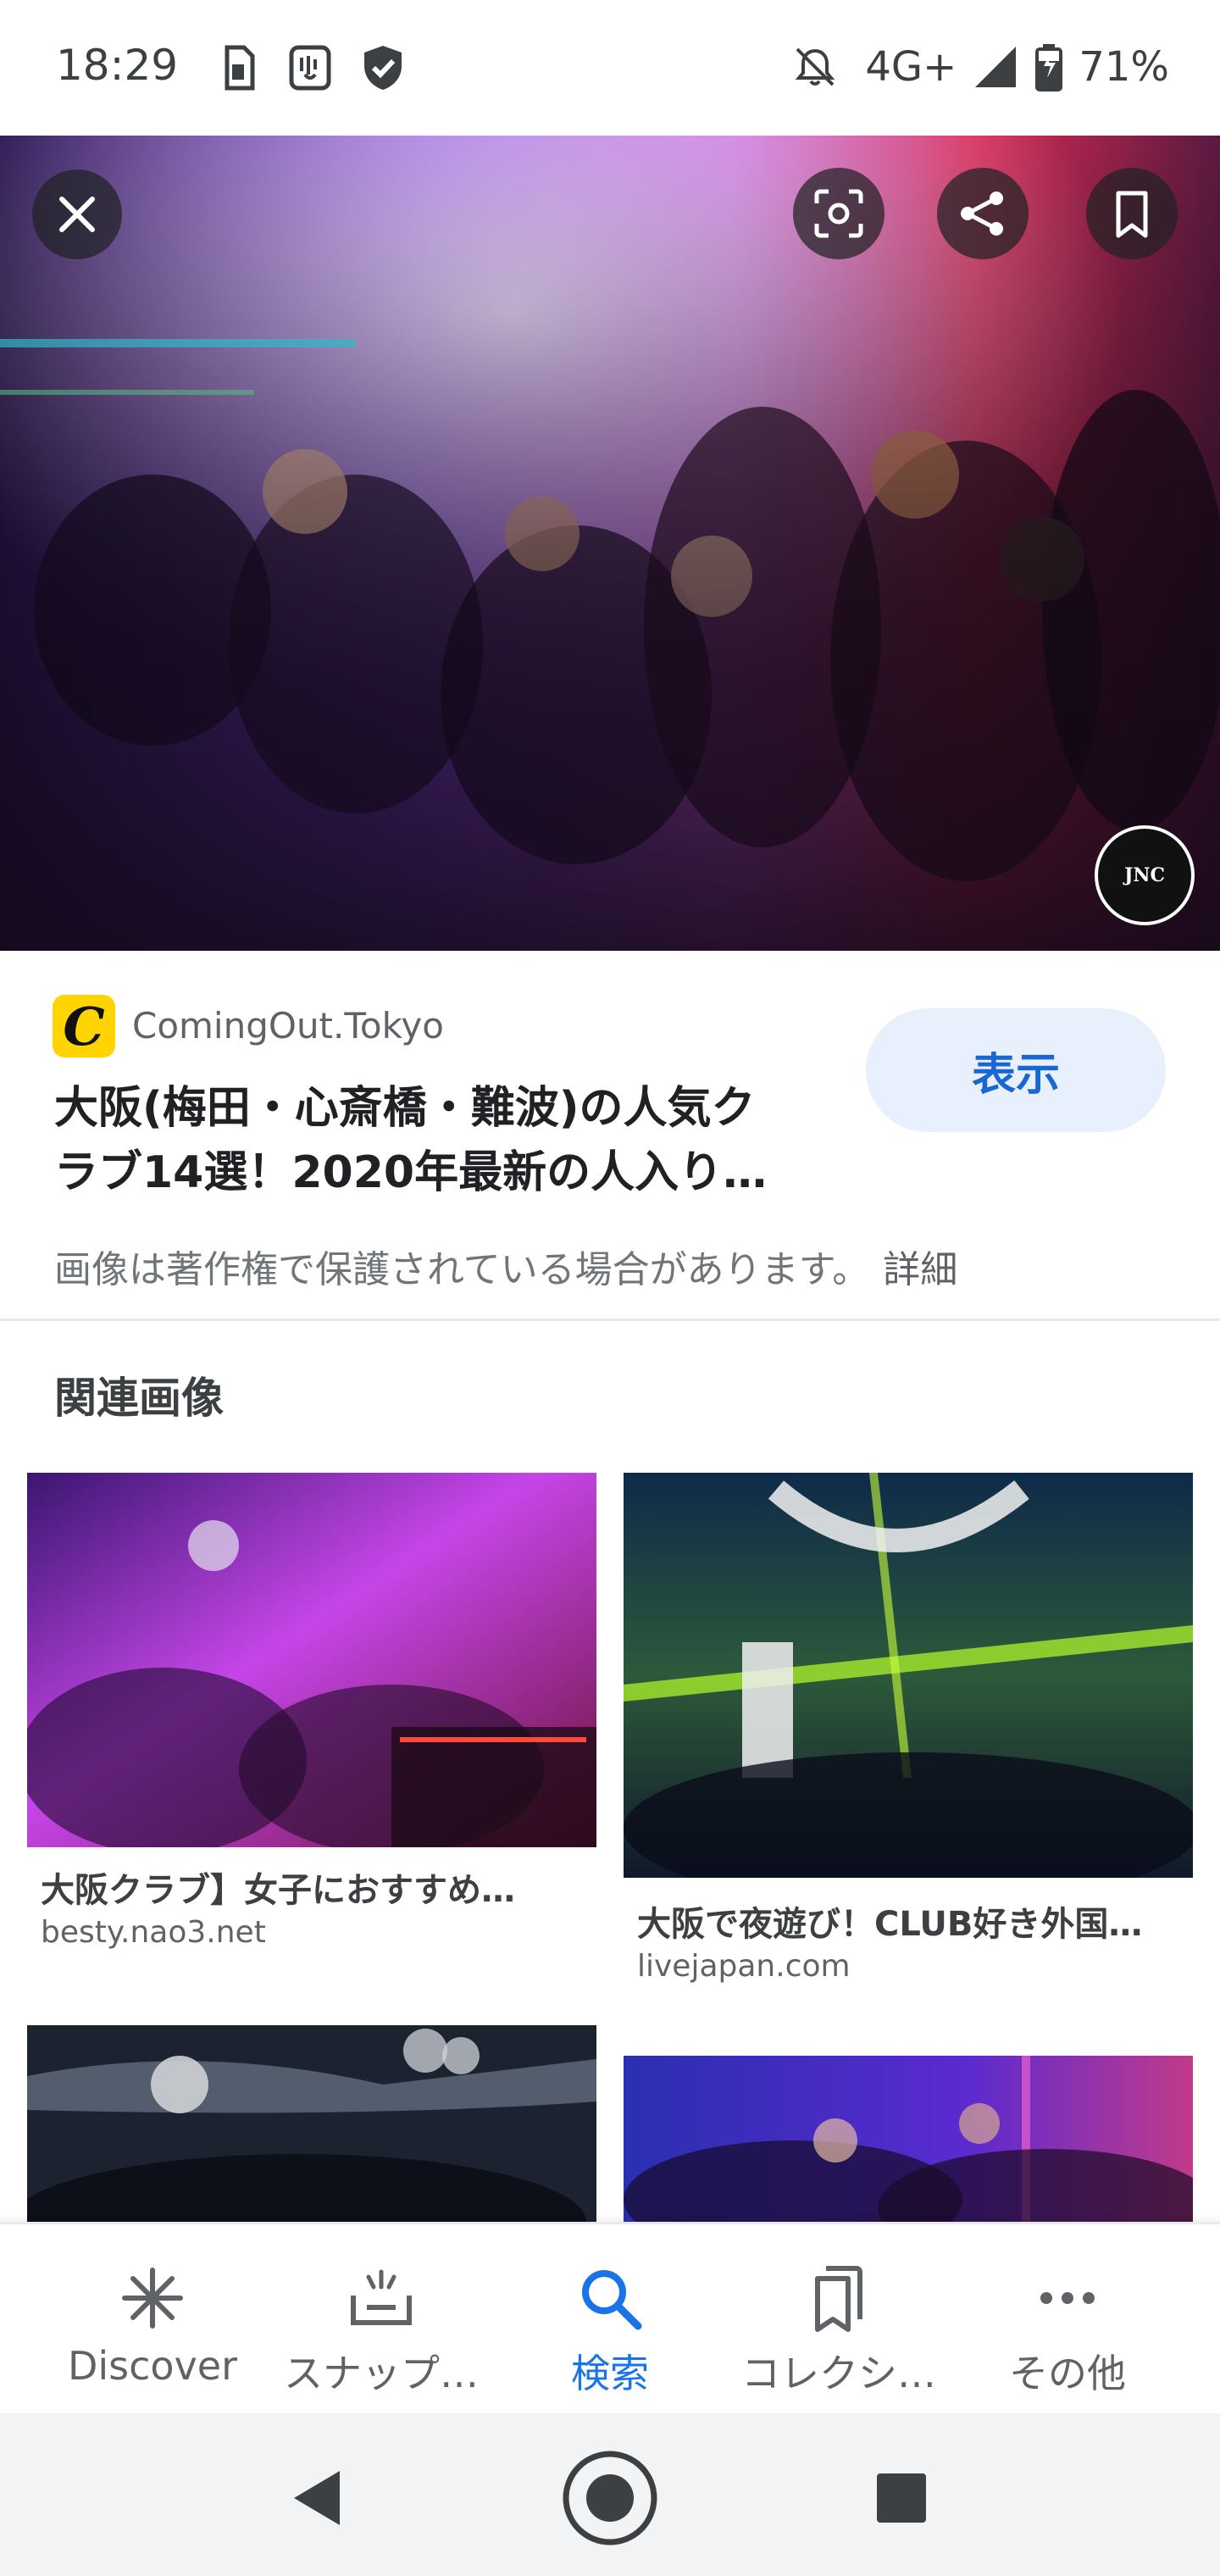 The image size is (1220, 2576). What do you see at coordinates (815, 66) in the screenshot?
I see `notifications-off-icon` at bounding box center [815, 66].